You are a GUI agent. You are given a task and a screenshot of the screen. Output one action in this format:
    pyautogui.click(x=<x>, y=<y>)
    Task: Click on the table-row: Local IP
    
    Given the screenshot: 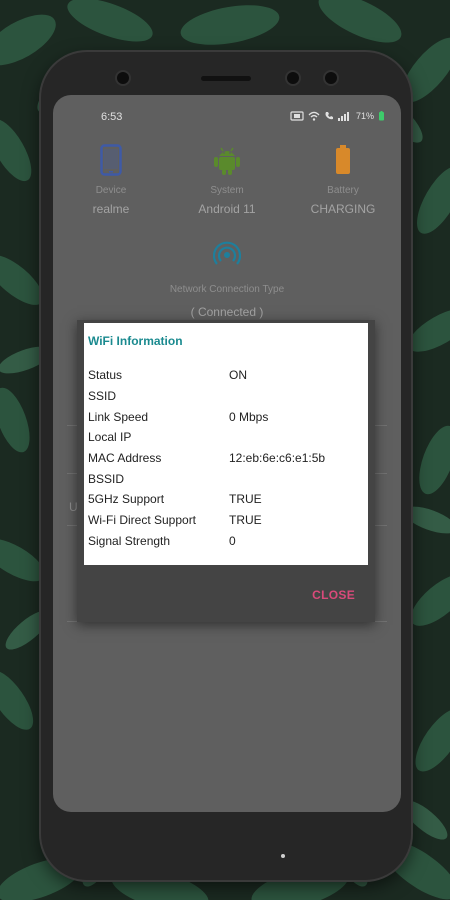 What is the action you would take?
    pyautogui.click(x=223, y=437)
    